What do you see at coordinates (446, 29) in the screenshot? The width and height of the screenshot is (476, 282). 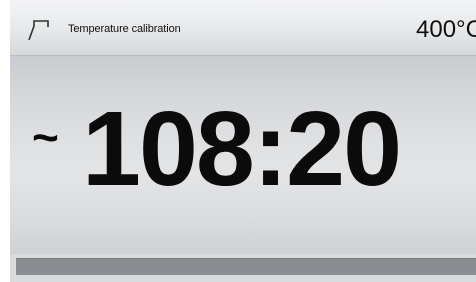 I see `furnace-temperature: 400°C` at bounding box center [446, 29].